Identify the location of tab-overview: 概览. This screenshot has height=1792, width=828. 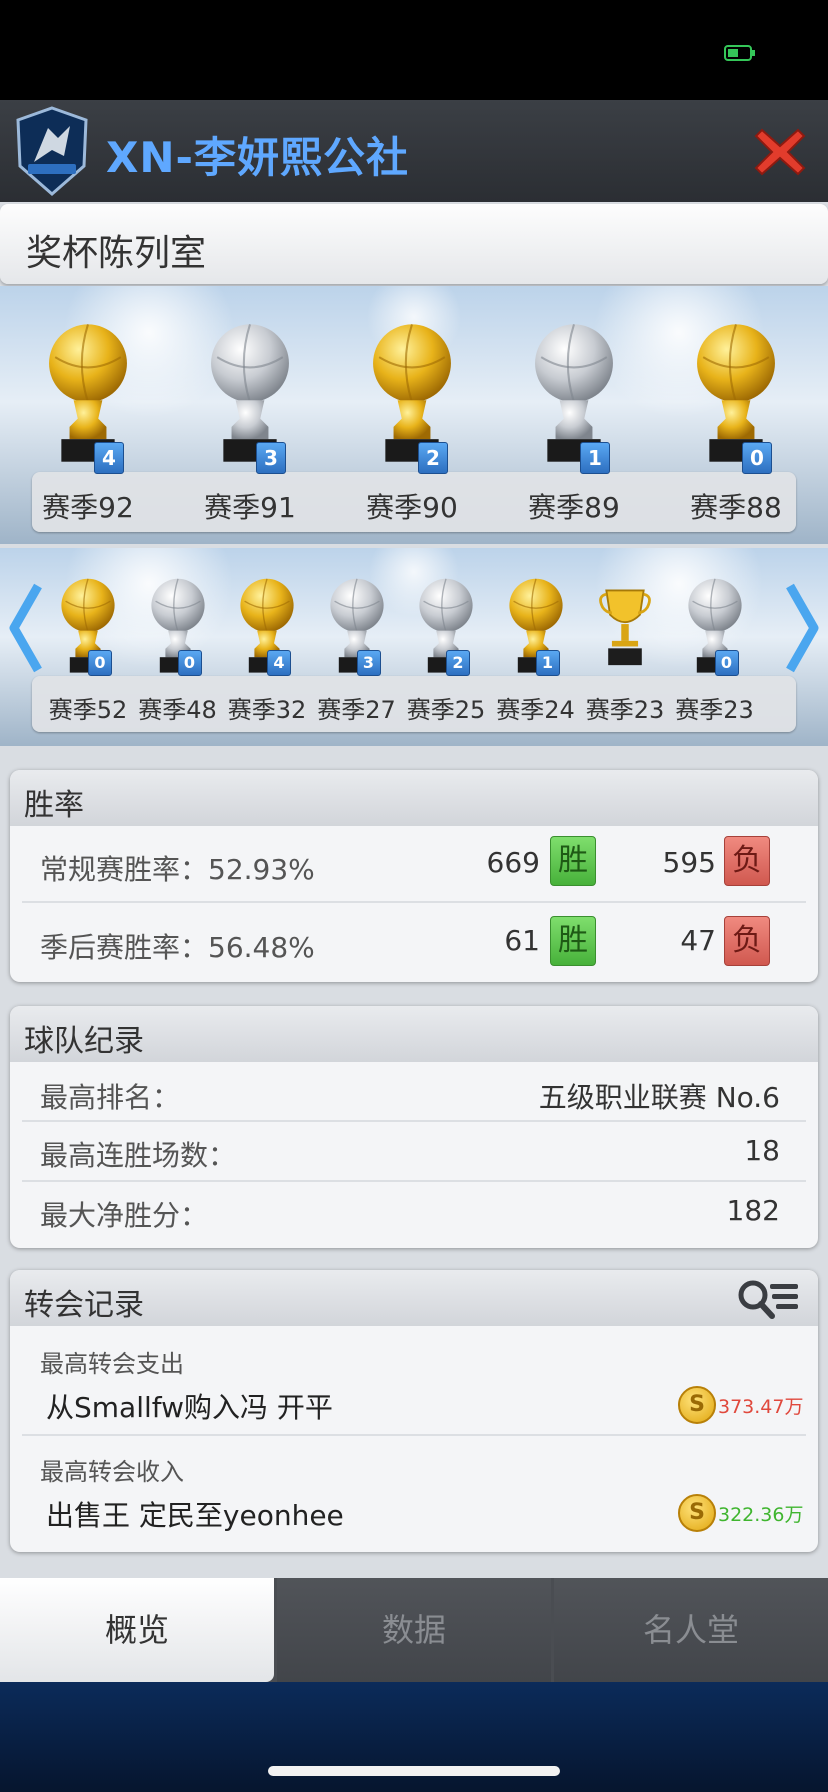
(137, 1630).